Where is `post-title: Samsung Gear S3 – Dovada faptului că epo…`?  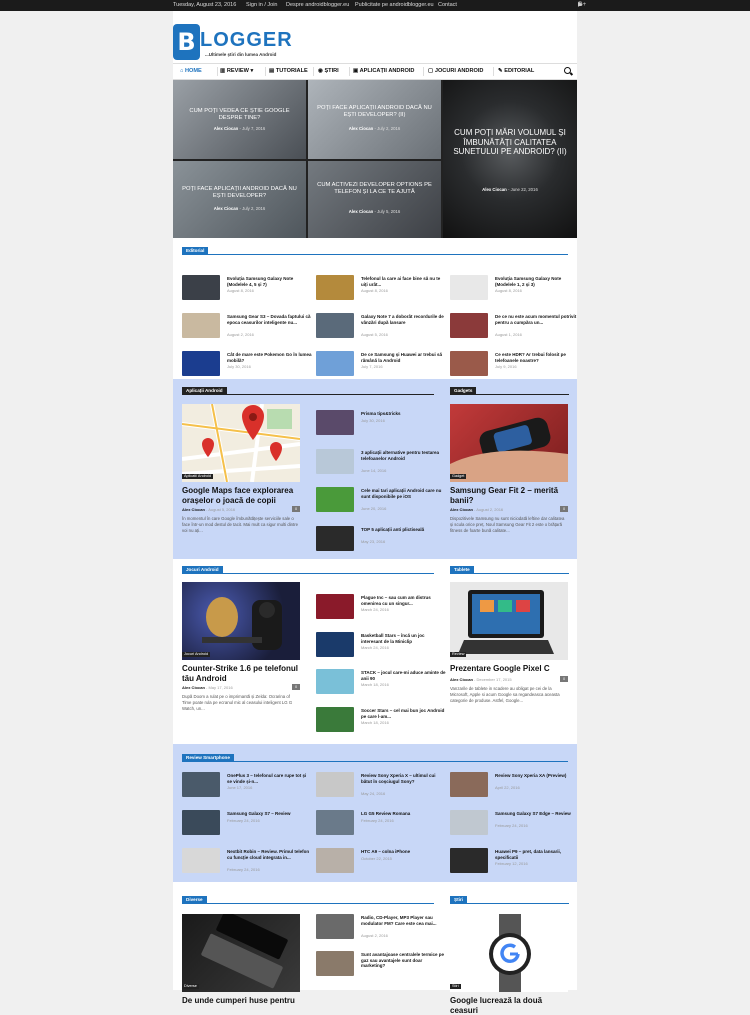 post-title: Samsung Gear S3 – Dovada faptului că epo… is located at coordinates (269, 319).